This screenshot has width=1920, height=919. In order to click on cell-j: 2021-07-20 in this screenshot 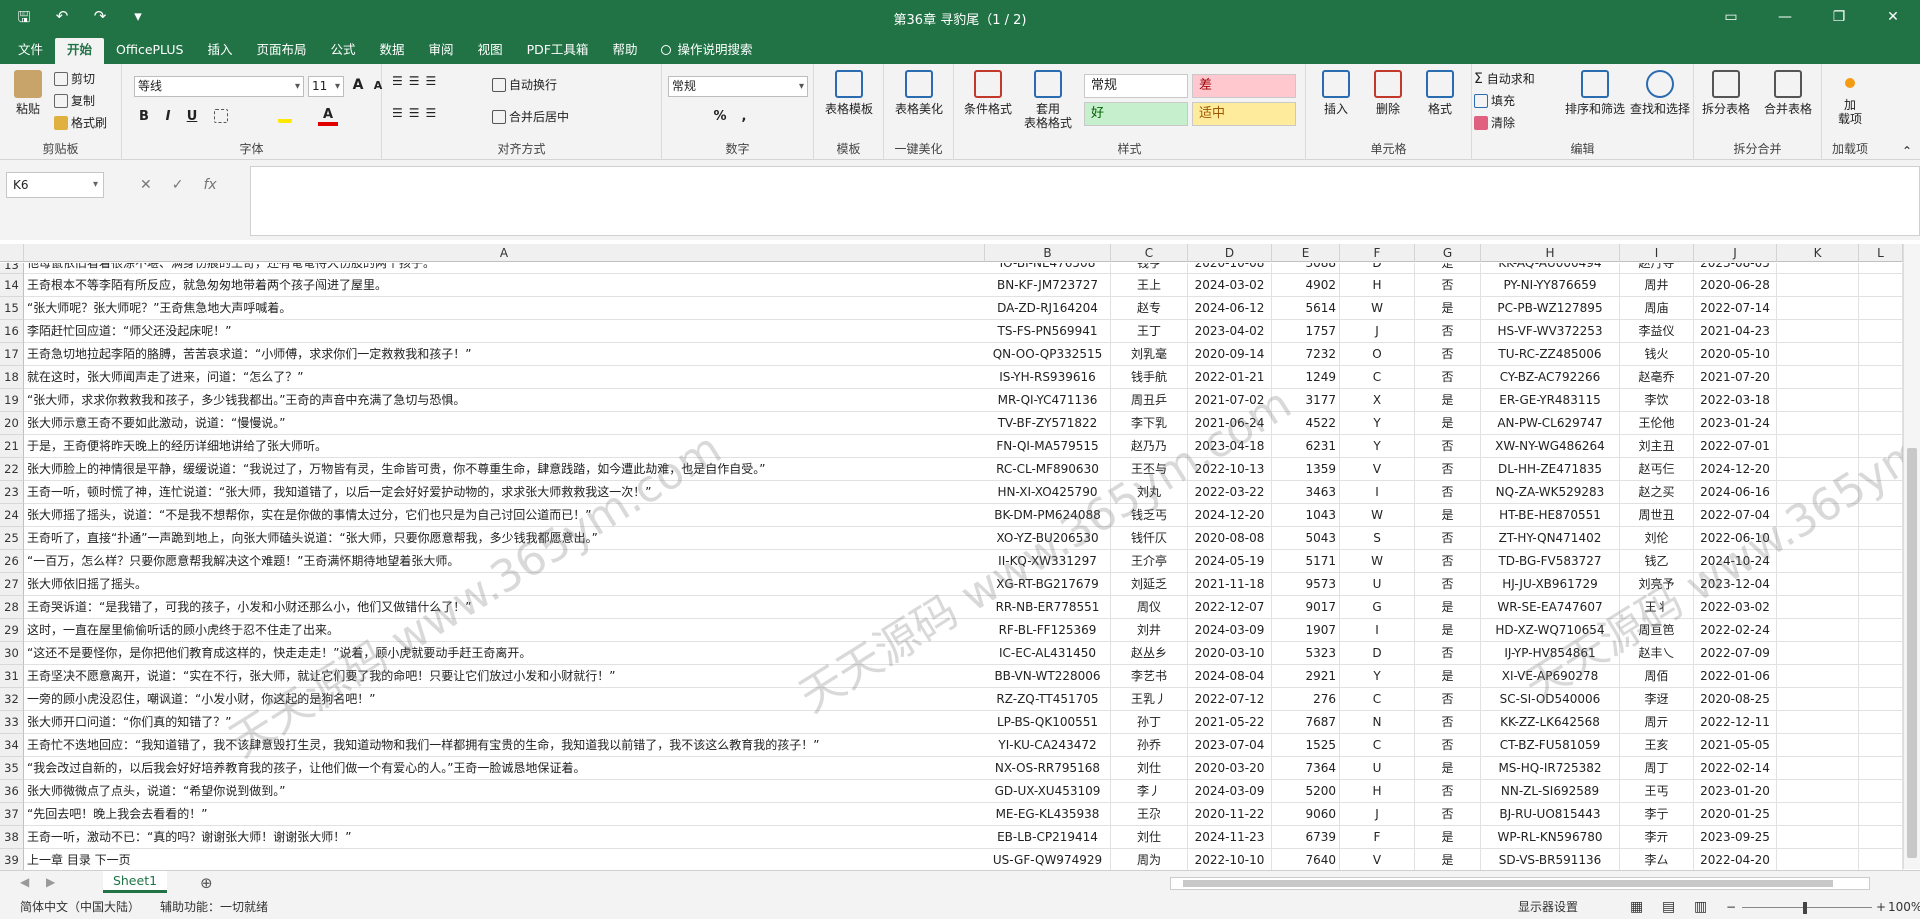, I will do `click(1735, 377)`.